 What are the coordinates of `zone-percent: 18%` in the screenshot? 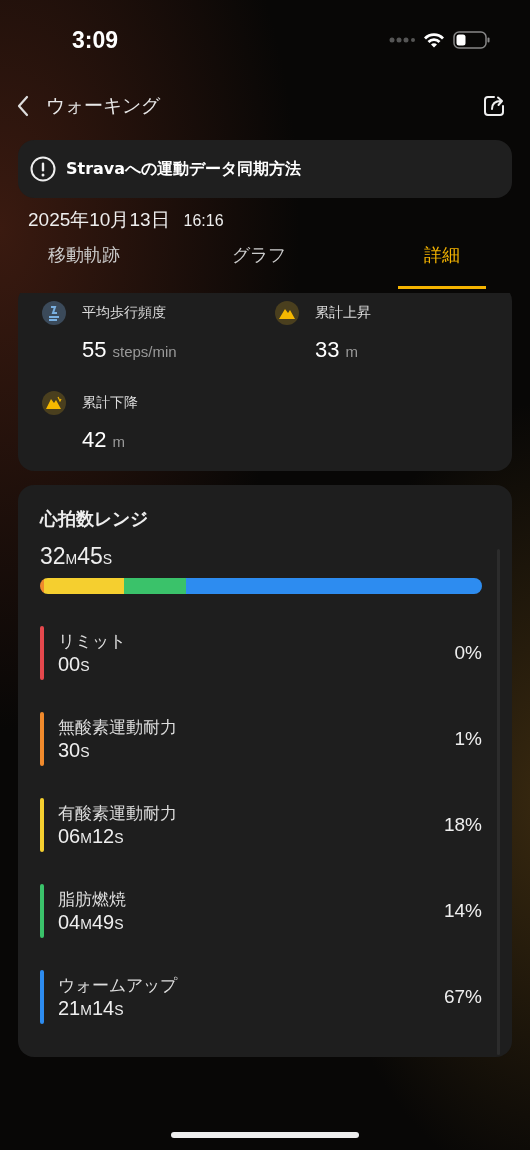 It's located at (462, 825).